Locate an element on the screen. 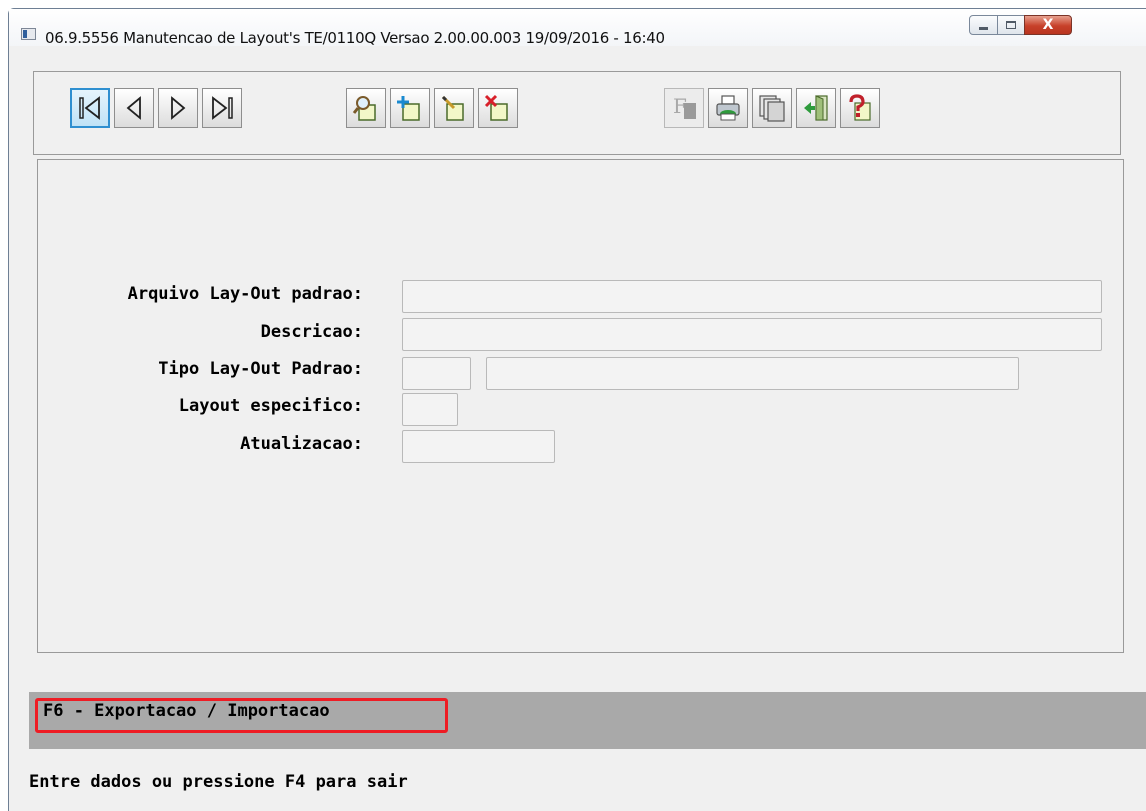  next-record-button is located at coordinates (178, 108).